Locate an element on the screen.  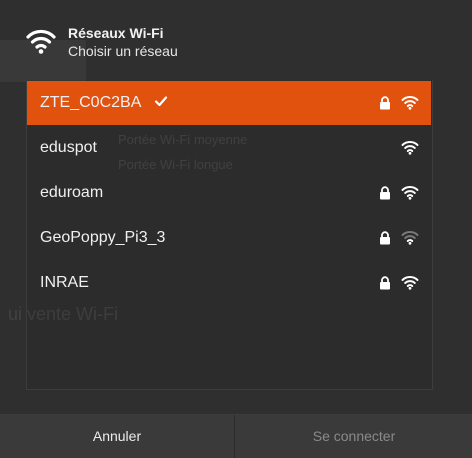
network-row-geopoppy: GeoPoppy_Pi3_3 is located at coordinates (229, 238).